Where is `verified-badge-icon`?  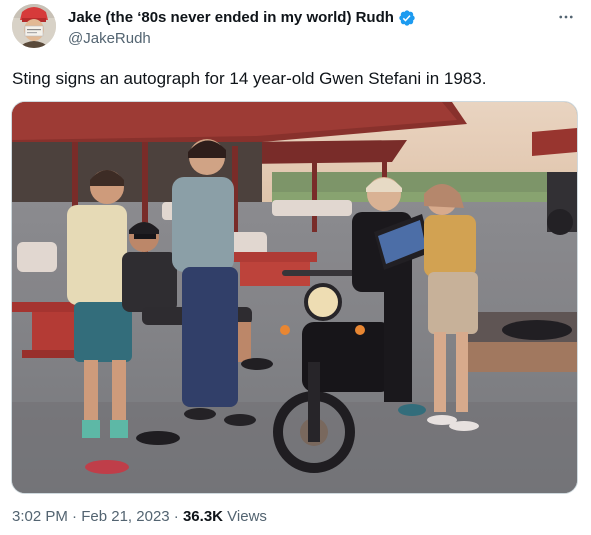 verified-badge-icon is located at coordinates (407, 18).